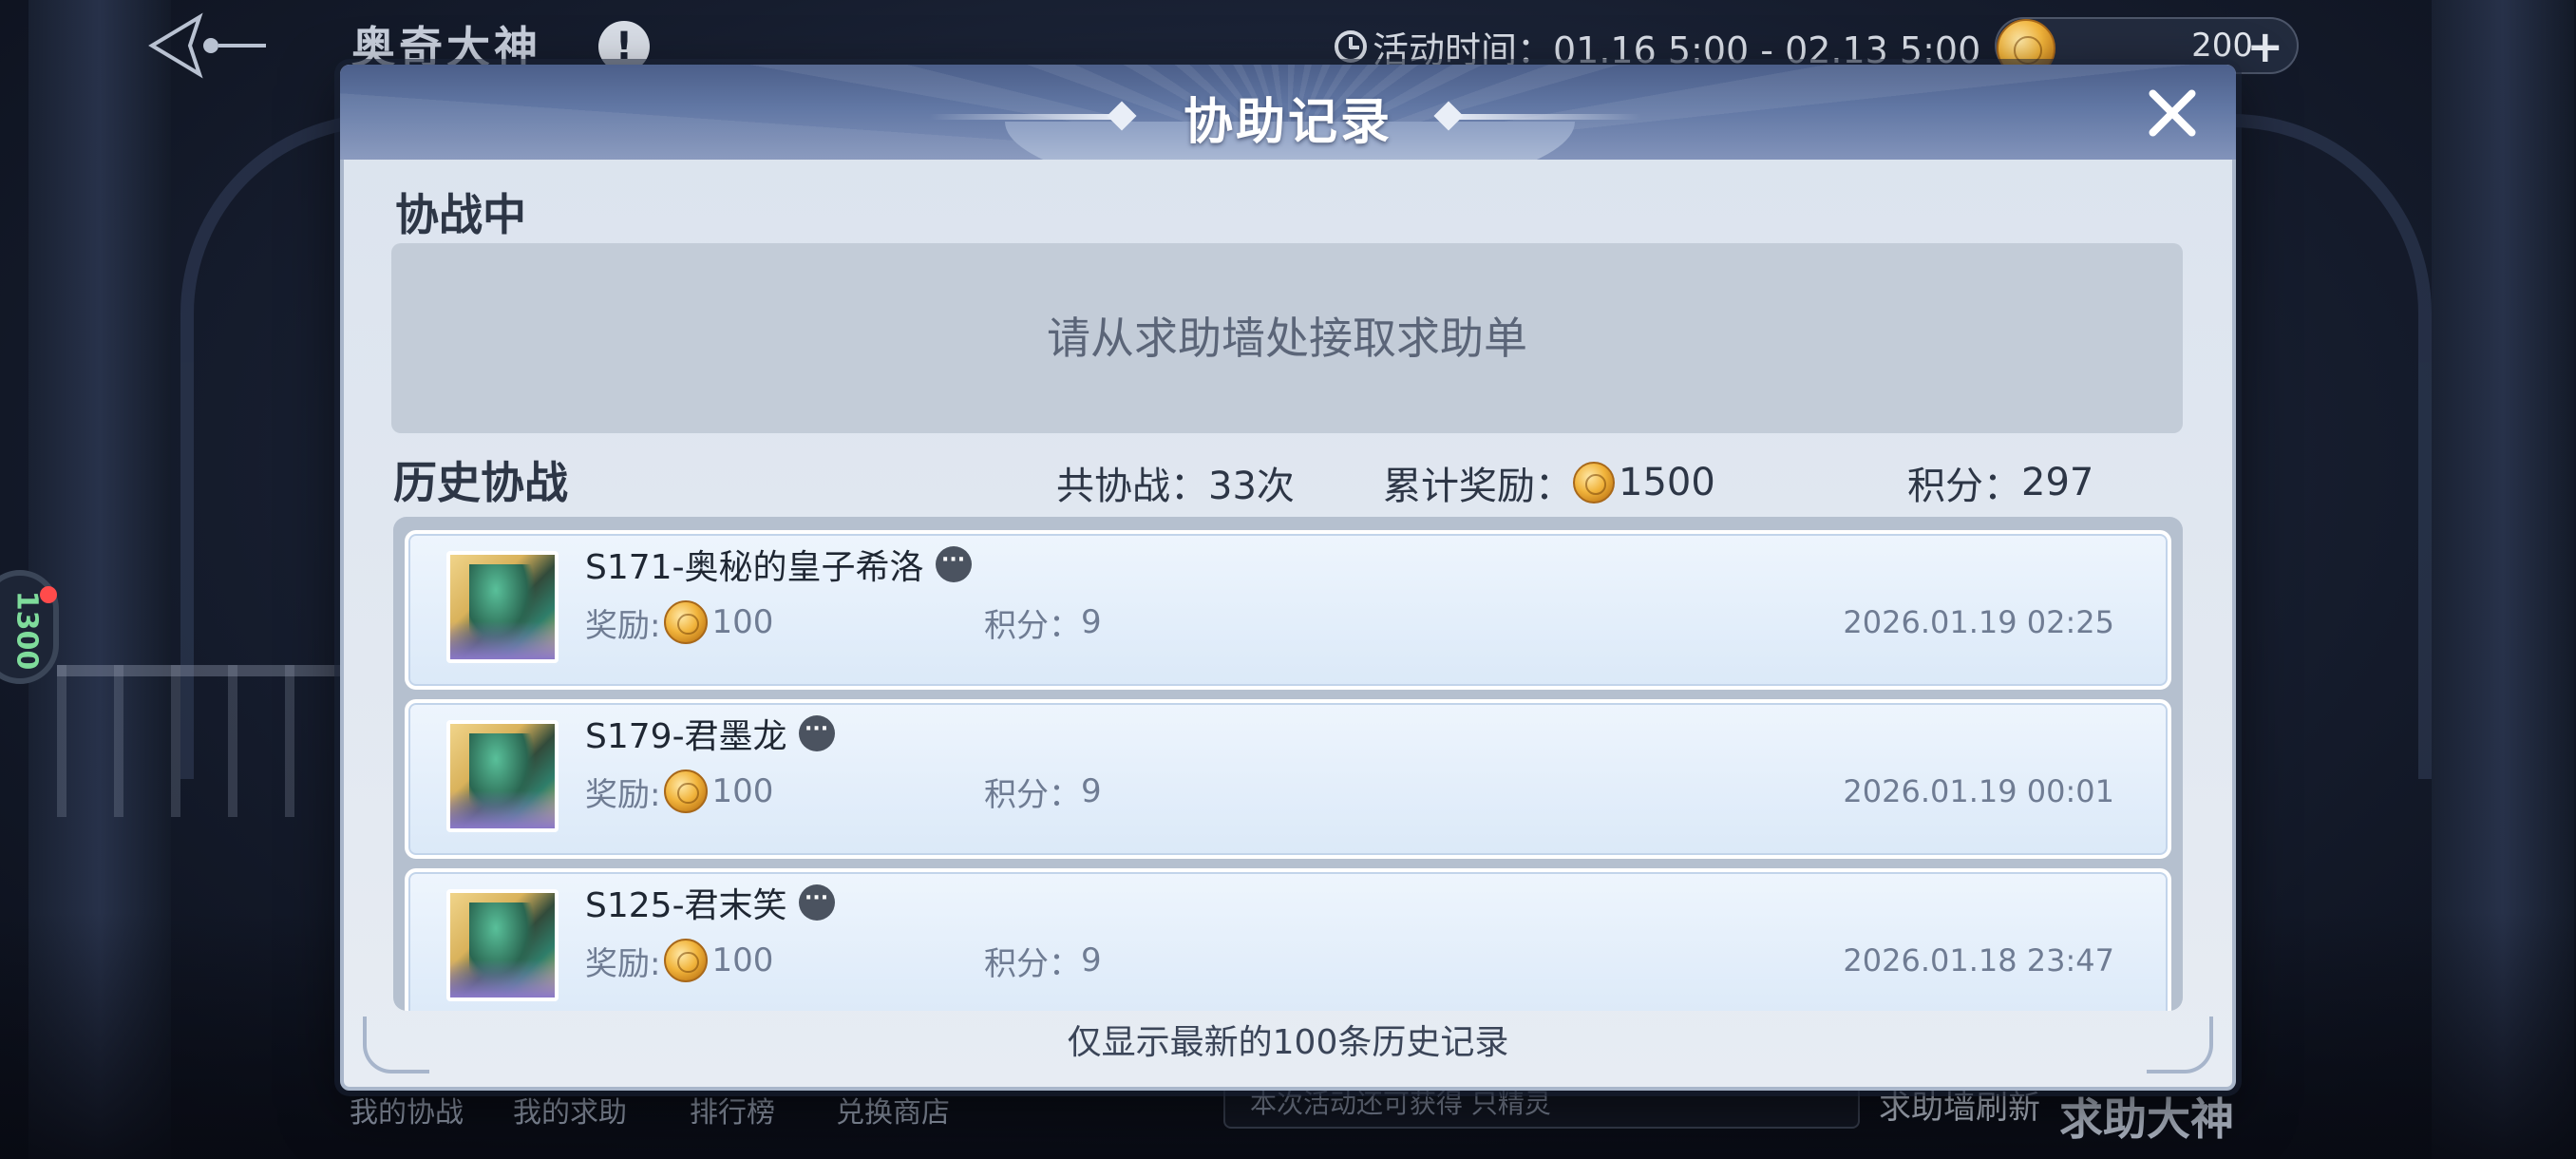 The image size is (2576, 1159). I want to click on nav-my-requests: 我的求助, so click(570, 1109).